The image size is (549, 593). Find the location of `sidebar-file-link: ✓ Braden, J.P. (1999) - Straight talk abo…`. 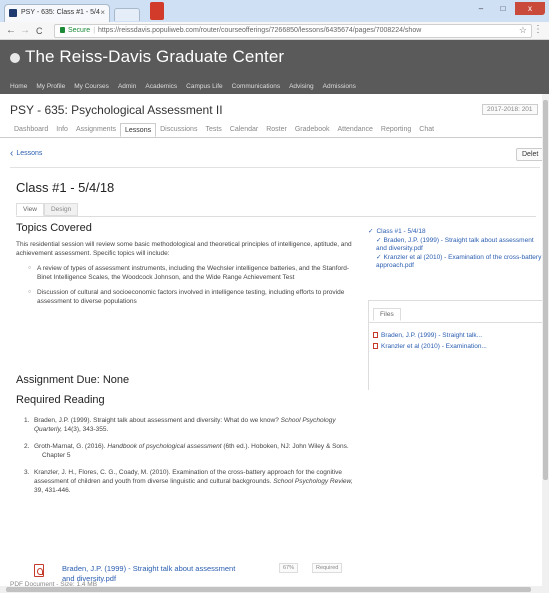

sidebar-file-link: ✓ Braden, J.P. (1999) - Straight talk abo… is located at coordinates (455, 245).